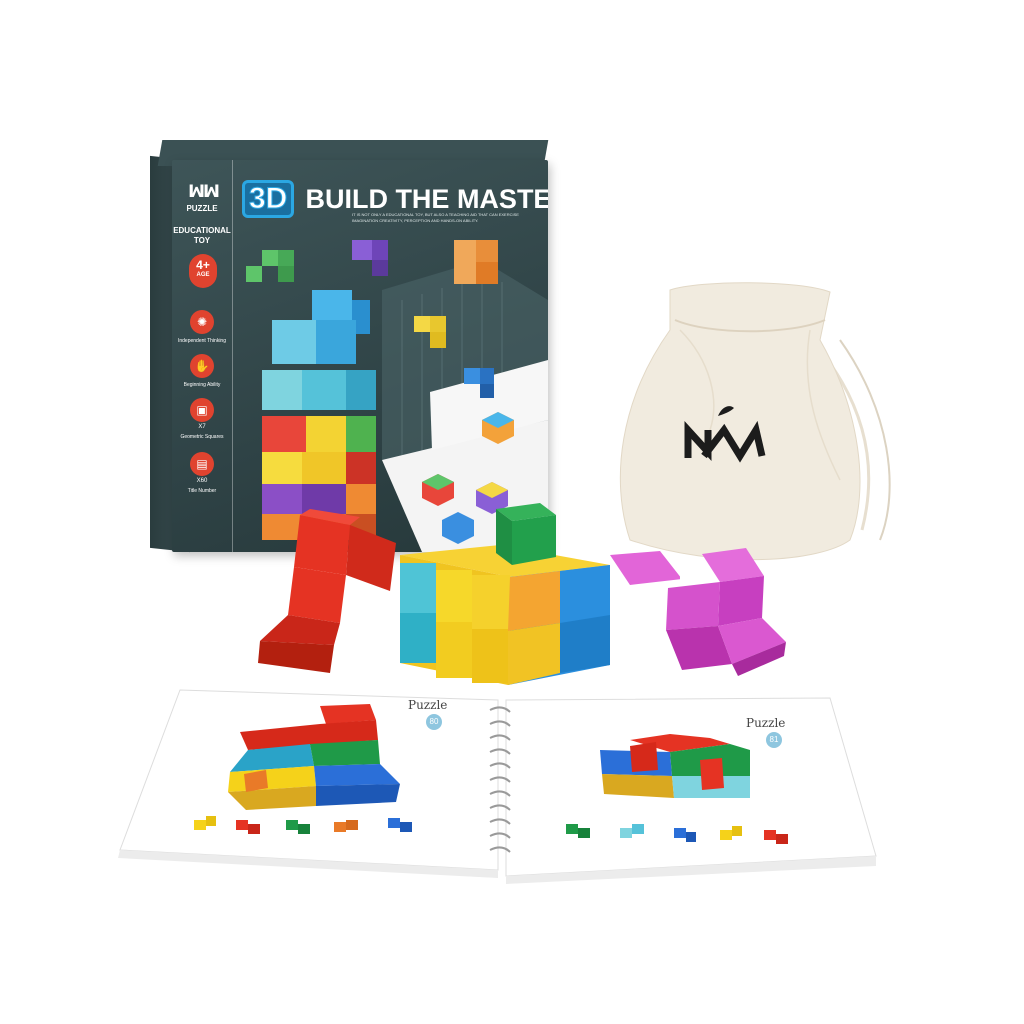  Describe the element at coordinates (505, 594) in the screenshot. I see `assembled-cube` at that location.